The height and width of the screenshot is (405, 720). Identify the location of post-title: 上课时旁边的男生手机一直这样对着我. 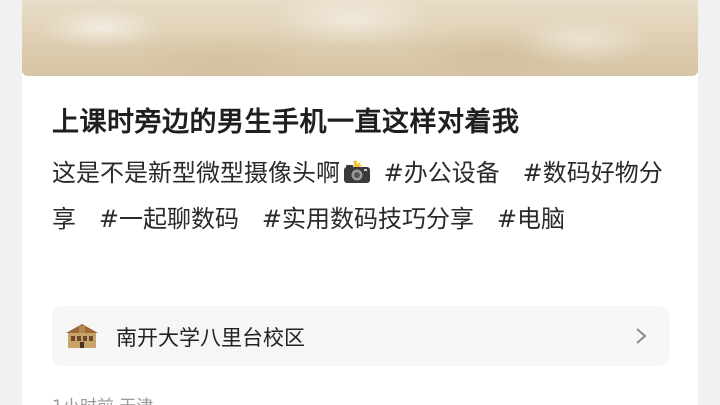
(286, 122).